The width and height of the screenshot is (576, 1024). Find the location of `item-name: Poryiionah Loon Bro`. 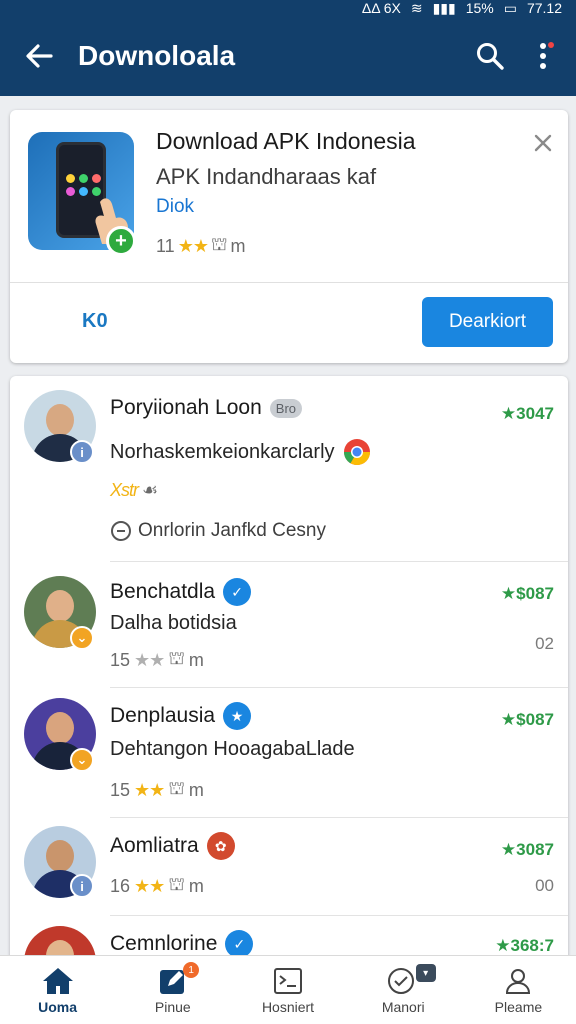

item-name: Poryiionah Loon Bro is located at coordinates (206, 408).